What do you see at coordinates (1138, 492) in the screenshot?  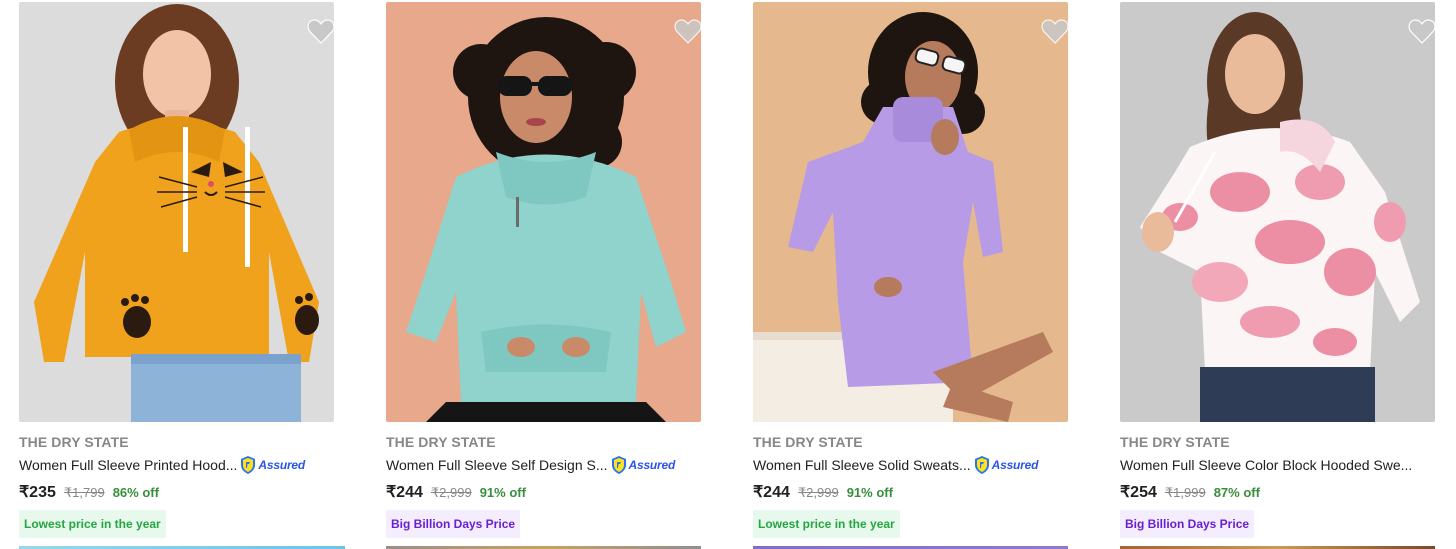 I see `selling-price: ₹254` at bounding box center [1138, 492].